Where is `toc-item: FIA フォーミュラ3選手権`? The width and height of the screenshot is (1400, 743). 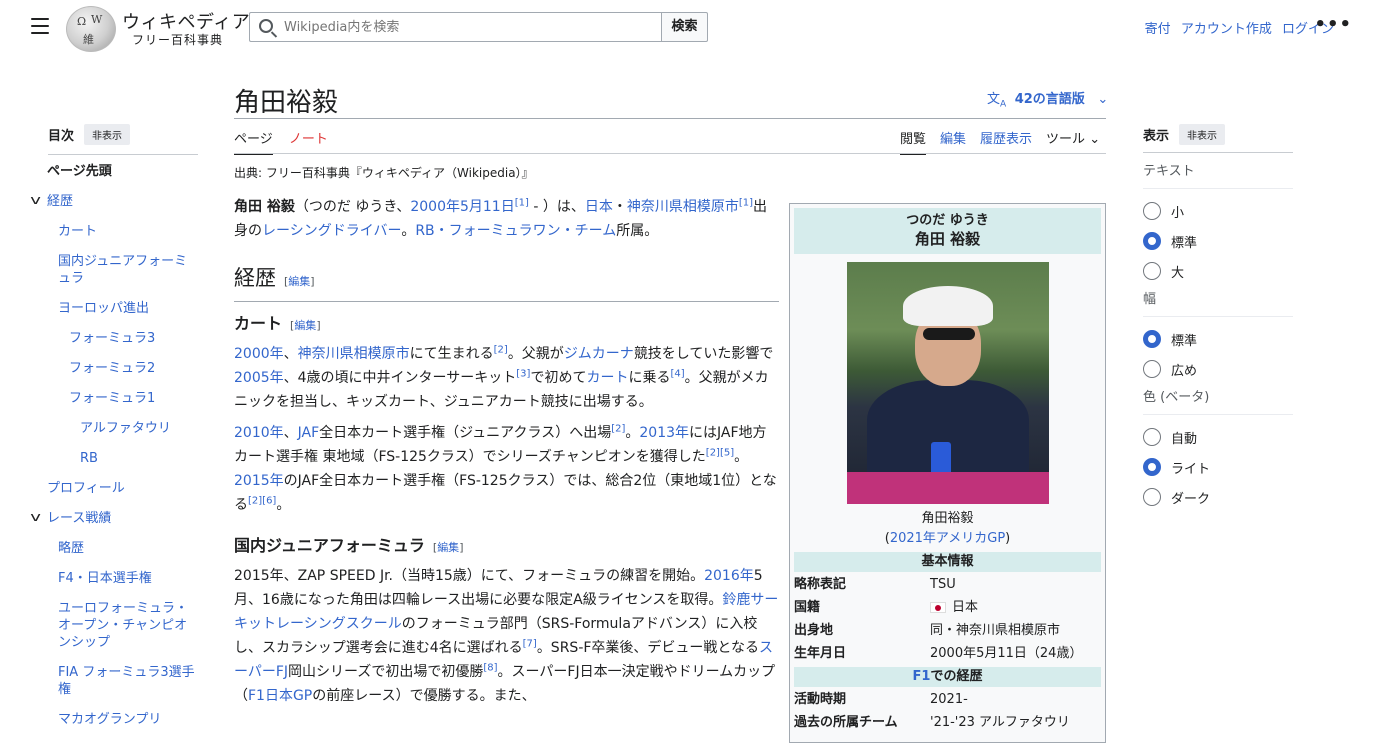 toc-item: FIA フォーミュラ3選手権 is located at coordinates (115, 681).